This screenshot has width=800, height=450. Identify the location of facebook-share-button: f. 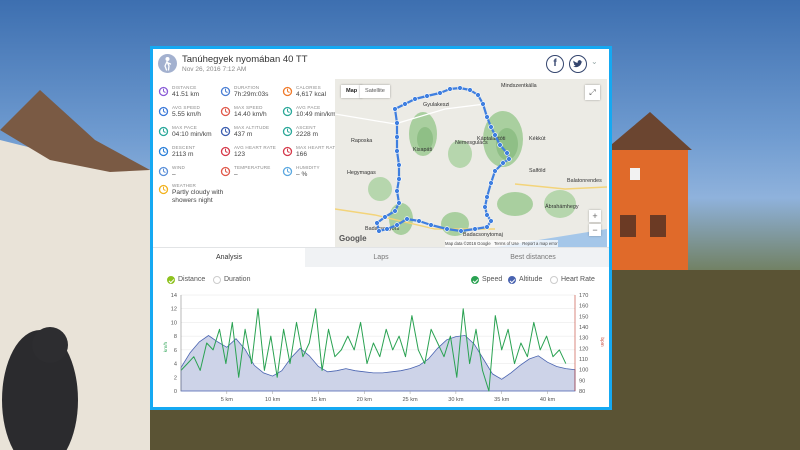
(555, 64).